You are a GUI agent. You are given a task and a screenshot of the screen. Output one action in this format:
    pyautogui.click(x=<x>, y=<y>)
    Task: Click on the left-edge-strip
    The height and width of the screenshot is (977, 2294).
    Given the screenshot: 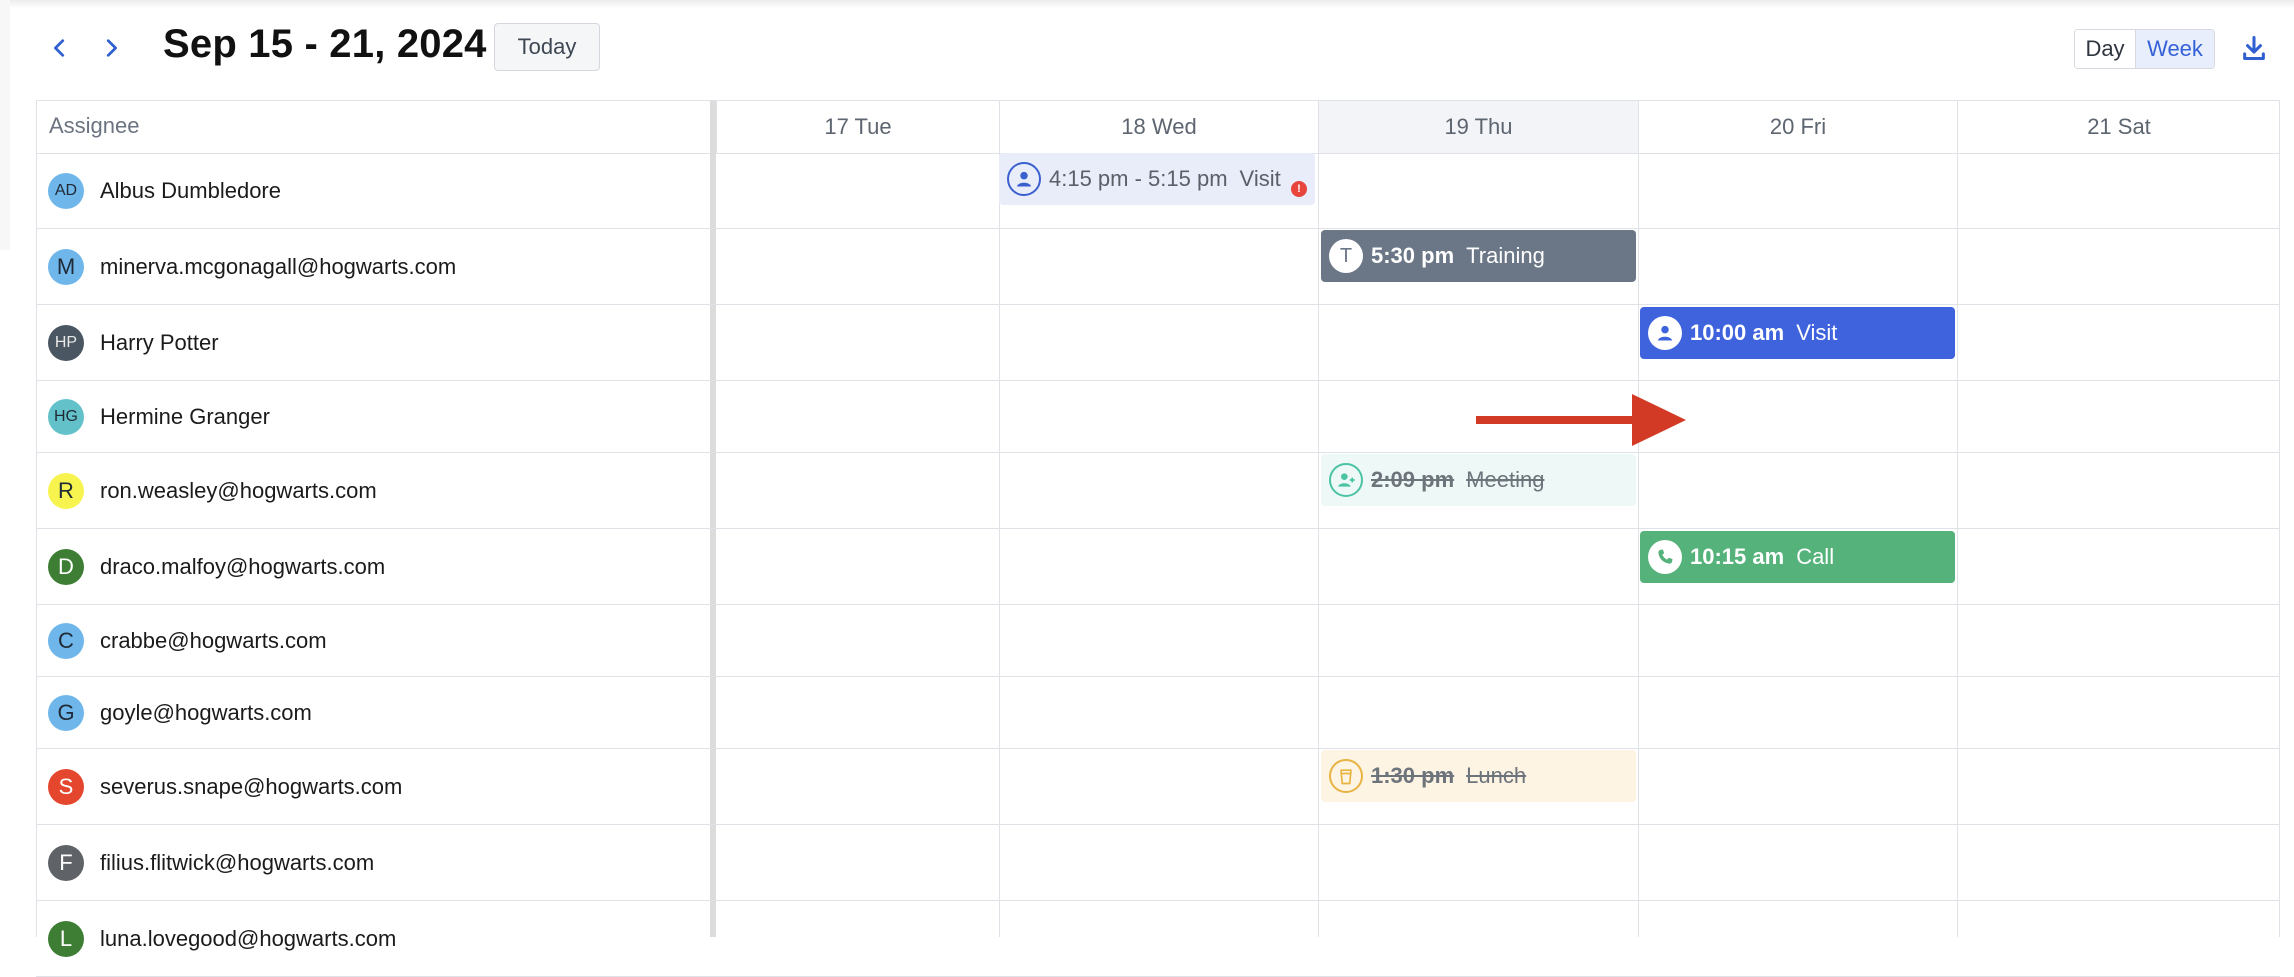 What is the action you would take?
    pyautogui.click(x=5, y=125)
    